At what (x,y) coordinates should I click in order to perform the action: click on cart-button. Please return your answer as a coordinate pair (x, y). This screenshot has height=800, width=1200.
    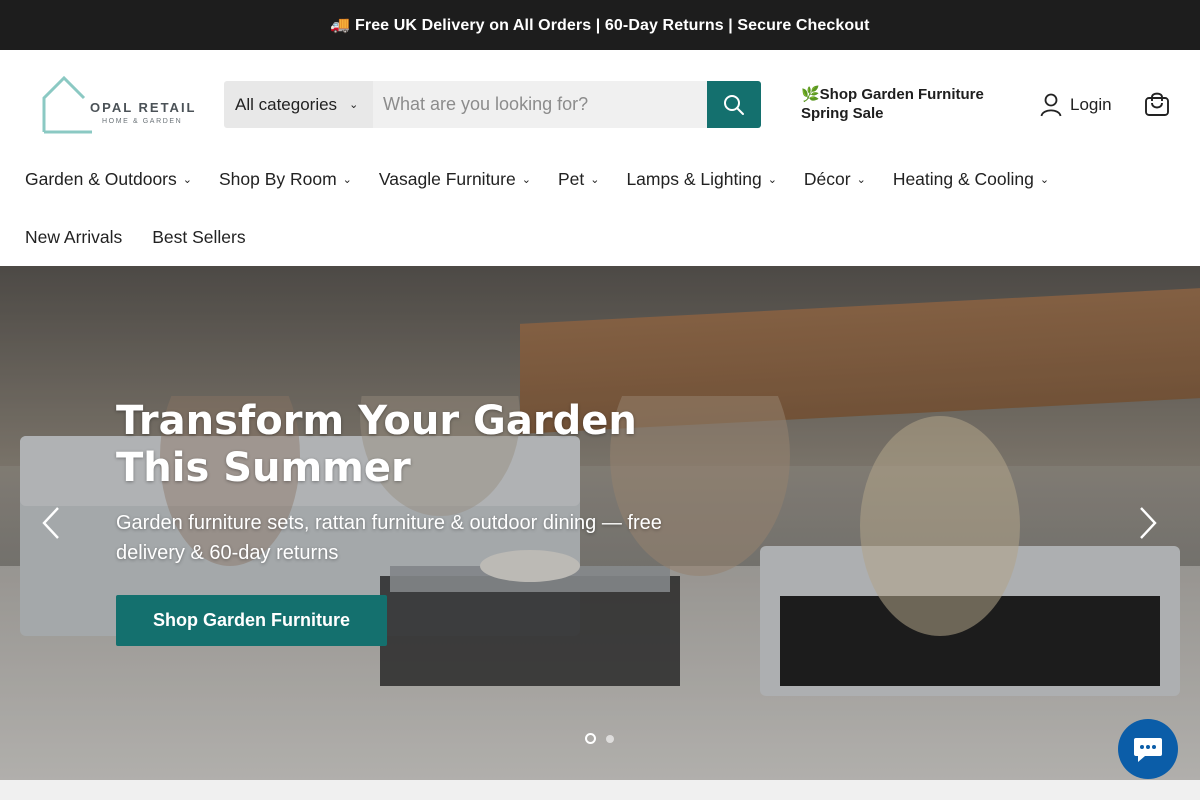
    Looking at the image, I should click on (1157, 106).